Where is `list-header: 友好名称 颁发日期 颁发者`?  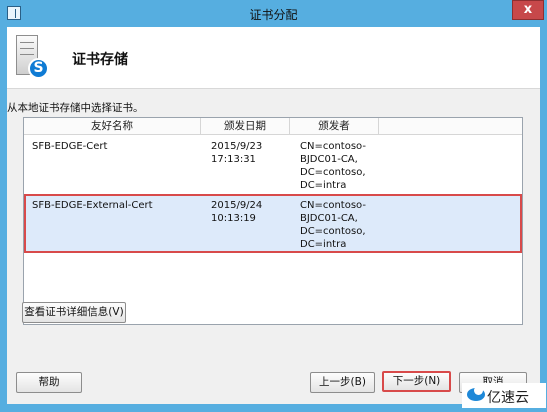
list-header: 友好名称 颁发日期 颁发者 is located at coordinates (273, 126).